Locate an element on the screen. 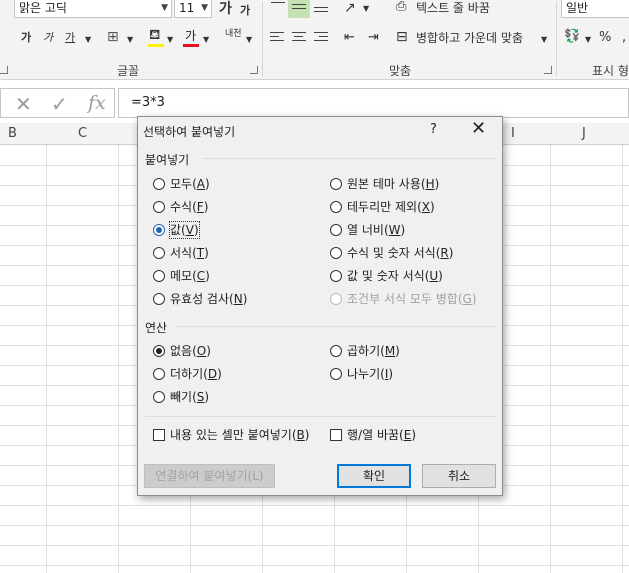 The height and width of the screenshot is (573, 629). insert-function-icon: fx is located at coordinates (97, 103).